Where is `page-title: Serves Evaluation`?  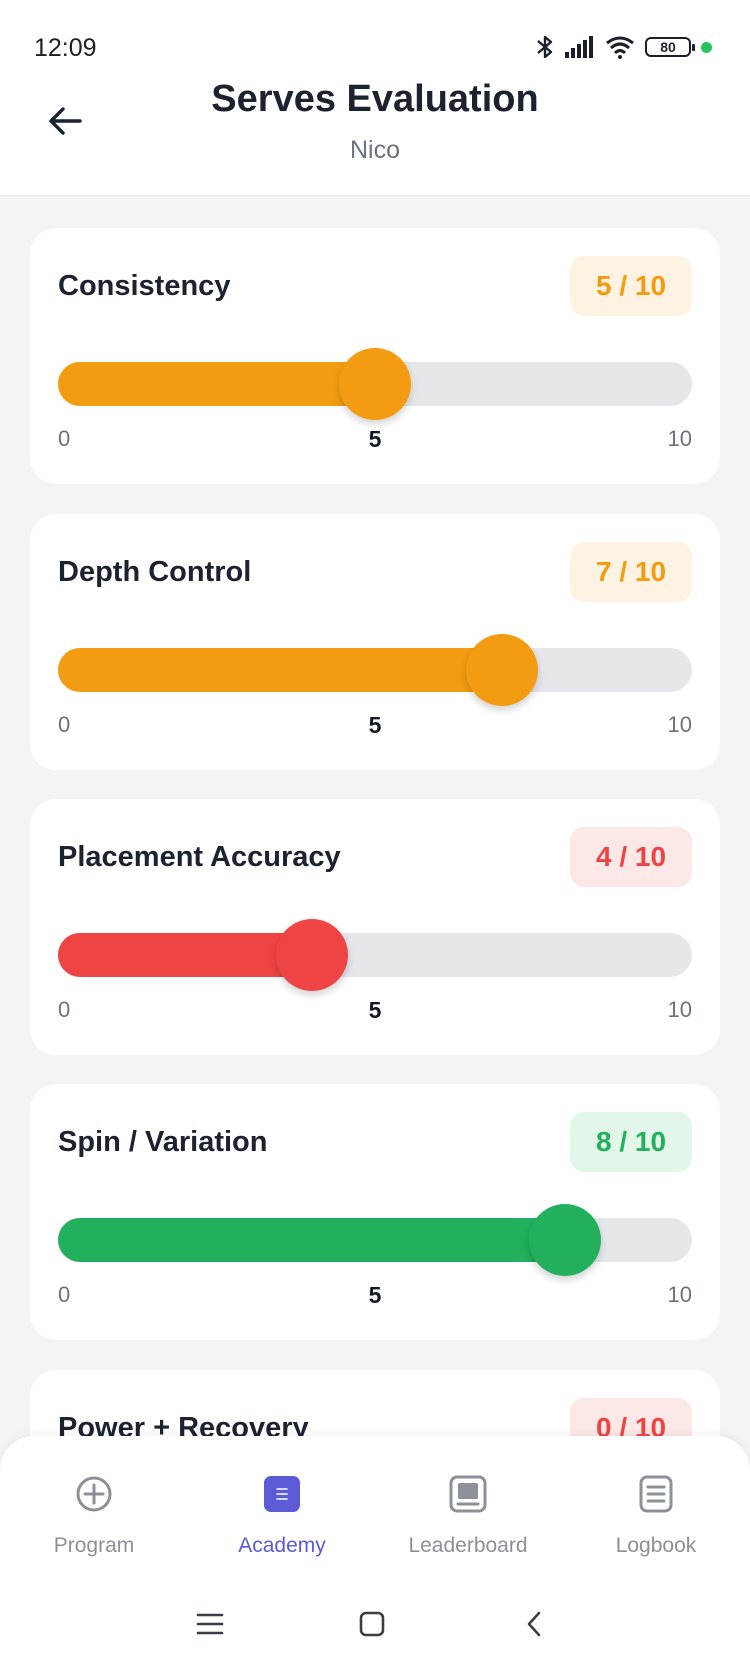 page-title: Serves Evaluation is located at coordinates (375, 99).